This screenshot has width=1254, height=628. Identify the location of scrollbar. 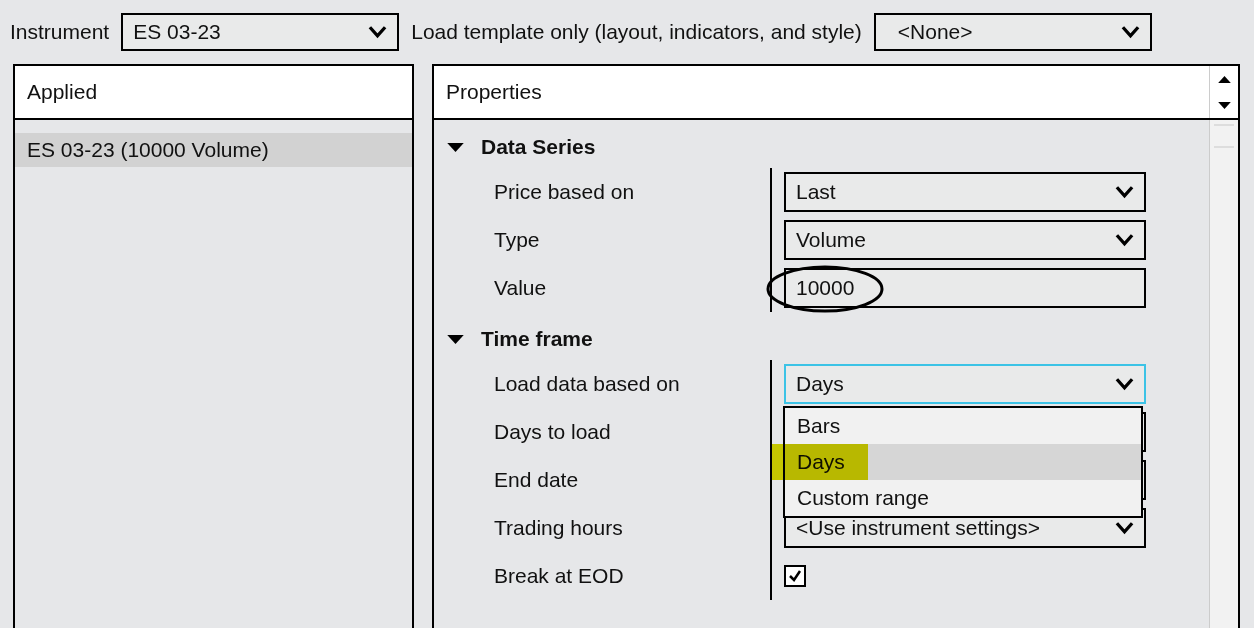
(1223, 374).